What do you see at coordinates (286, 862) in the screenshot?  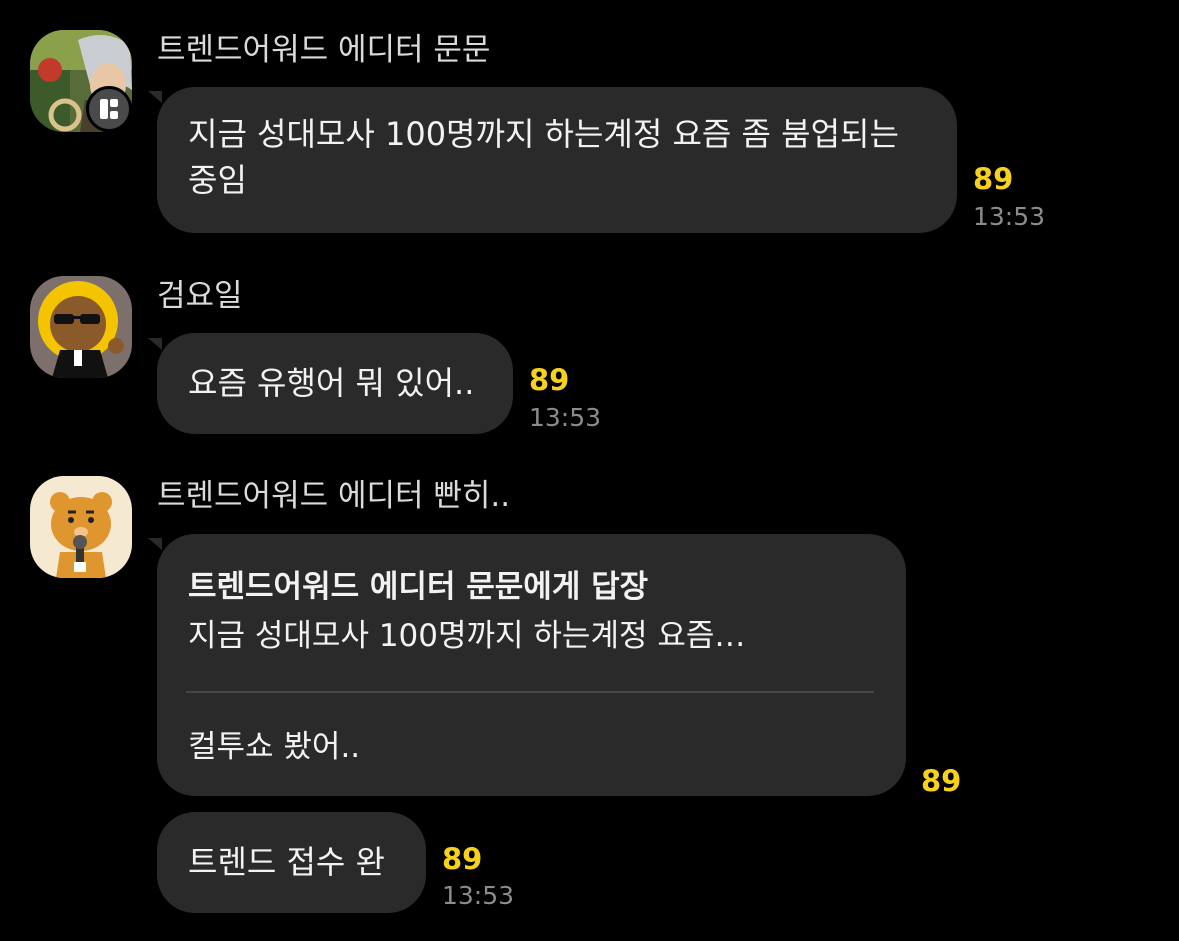 I see `message-text-line: 트렌드 접수 완` at bounding box center [286, 862].